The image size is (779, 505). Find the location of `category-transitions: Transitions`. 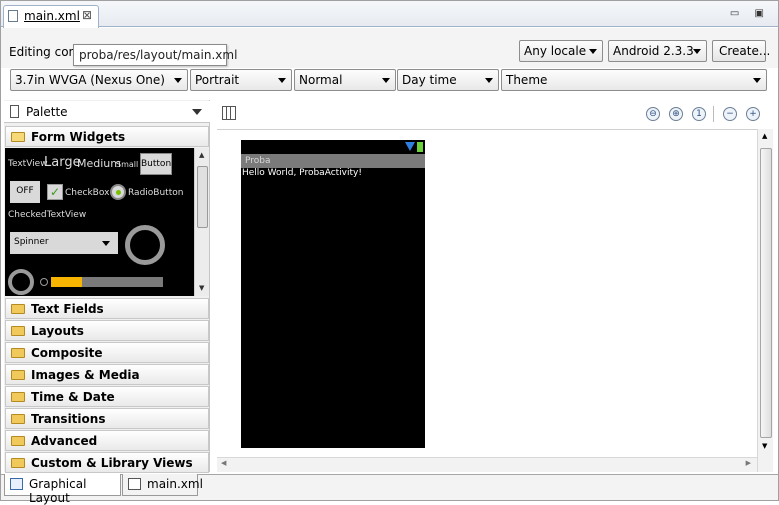

category-transitions: Transitions is located at coordinates (107, 418).